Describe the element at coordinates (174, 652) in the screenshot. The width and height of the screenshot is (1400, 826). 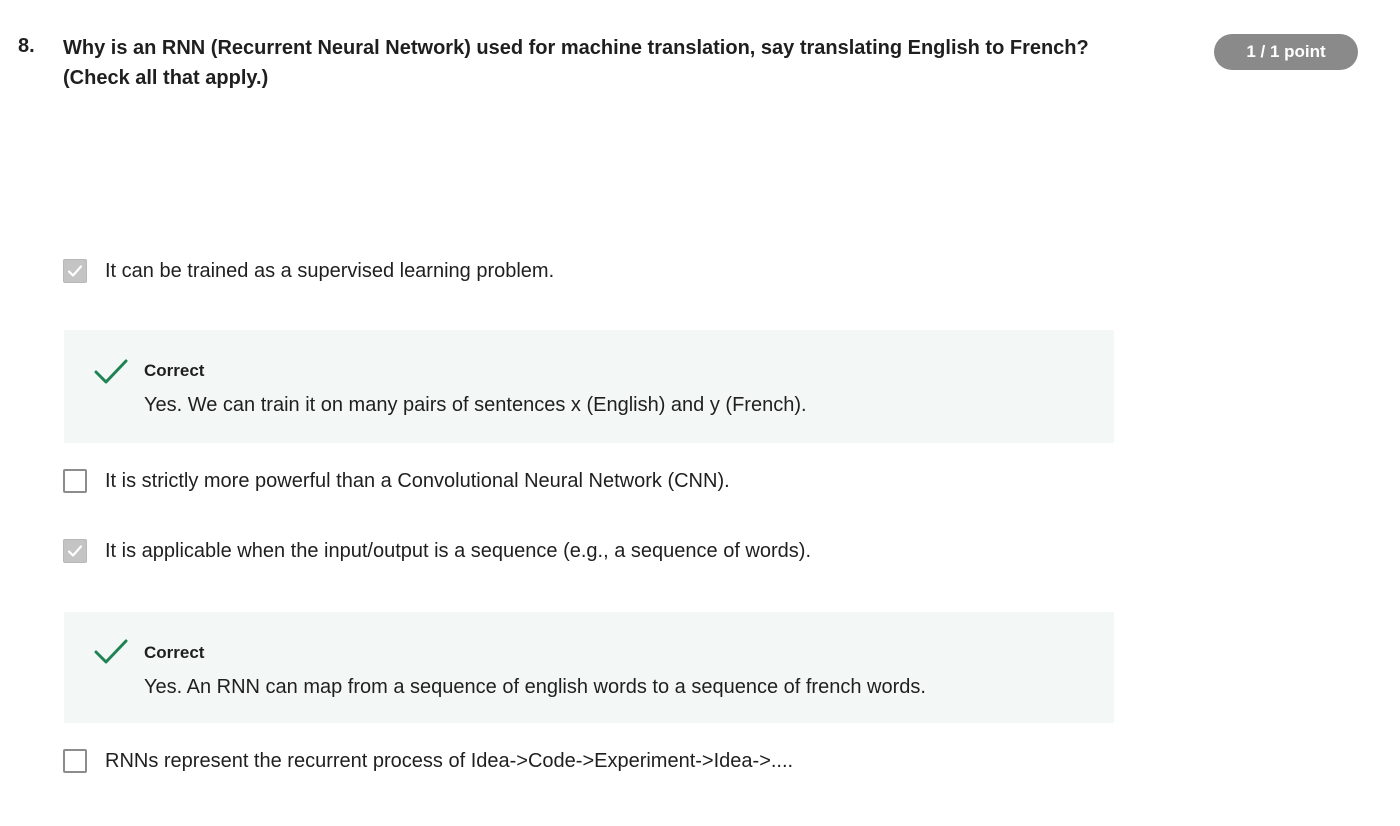
I see `feedback-title-2: Correct` at that location.